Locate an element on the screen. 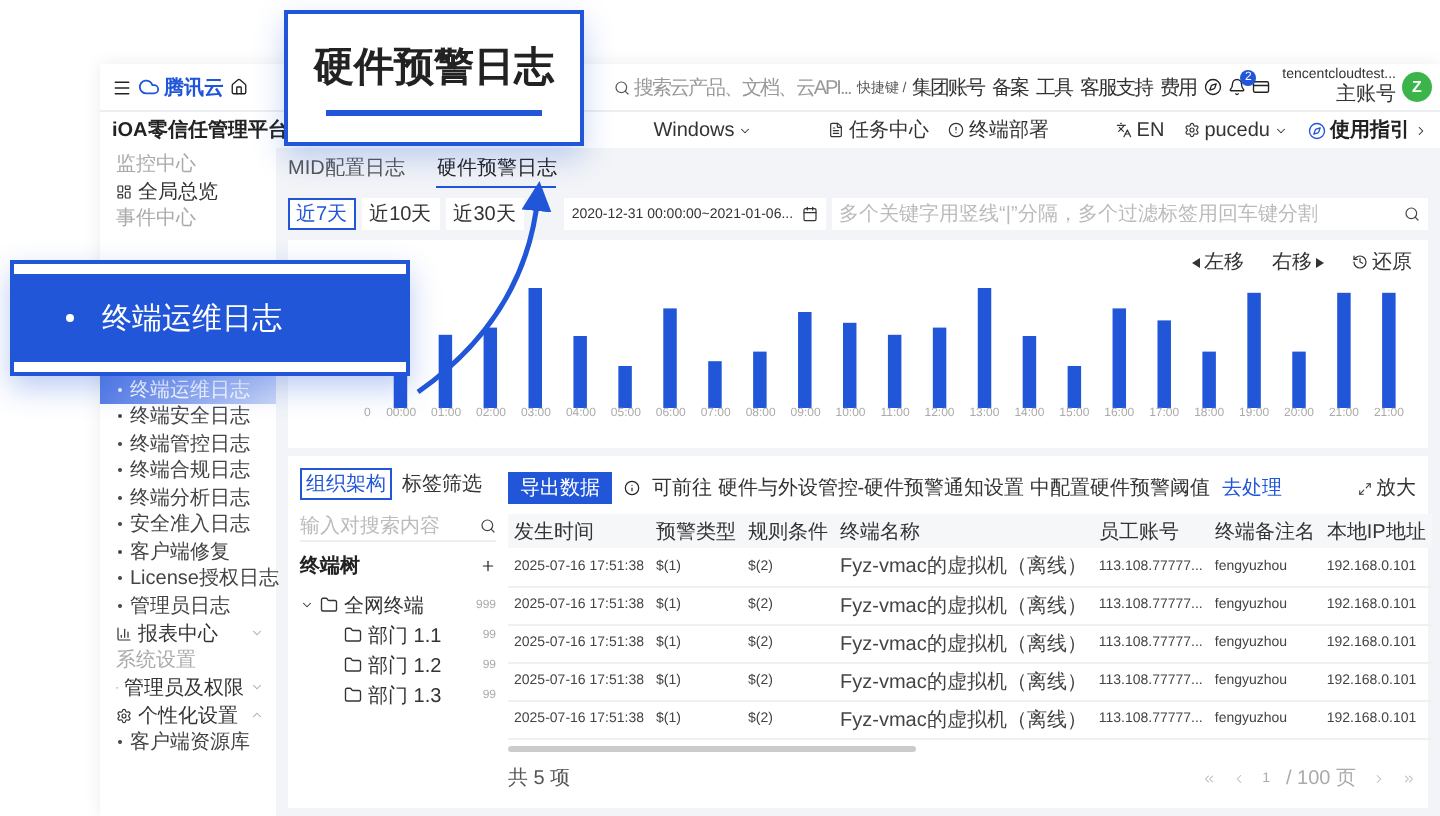  column-header: 终端名称 is located at coordinates (963, 531).